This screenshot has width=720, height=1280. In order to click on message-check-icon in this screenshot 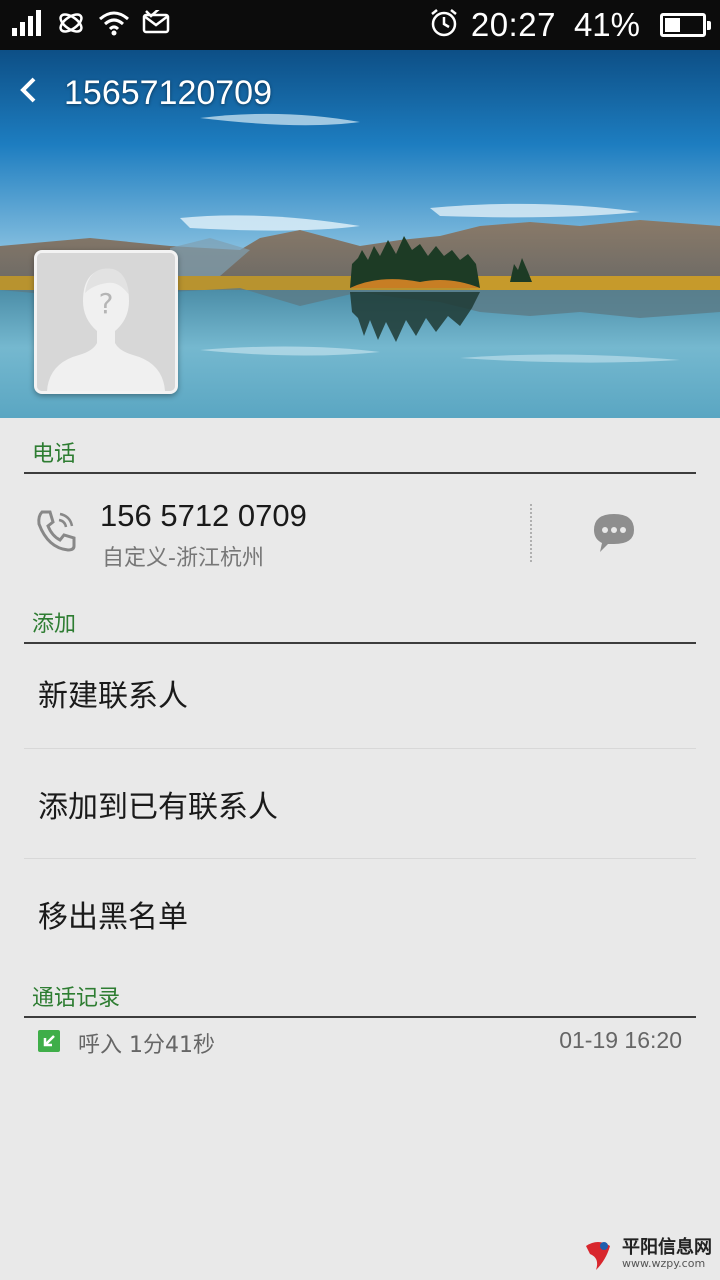, I will do `click(157, 23)`.